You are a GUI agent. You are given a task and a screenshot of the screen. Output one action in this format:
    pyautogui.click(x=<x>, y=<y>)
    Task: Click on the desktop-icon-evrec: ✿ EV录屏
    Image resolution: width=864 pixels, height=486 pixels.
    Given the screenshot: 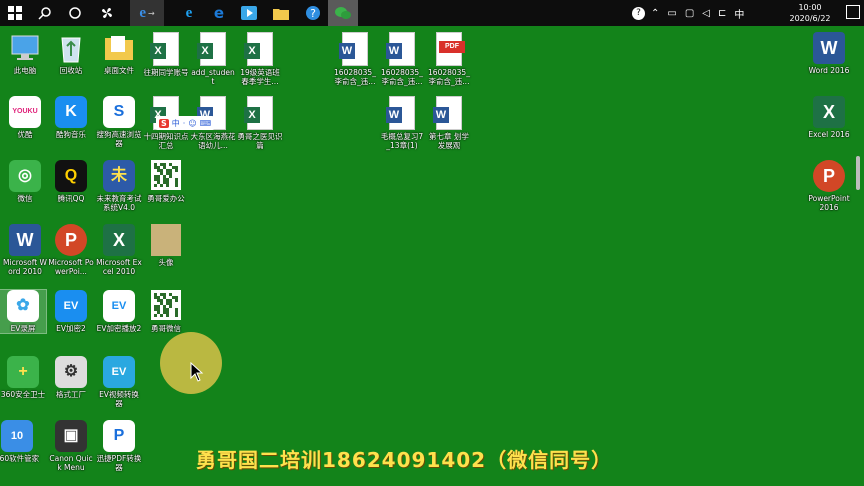 What is the action you would take?
    pyautogui.click(x=23, y=311)
    